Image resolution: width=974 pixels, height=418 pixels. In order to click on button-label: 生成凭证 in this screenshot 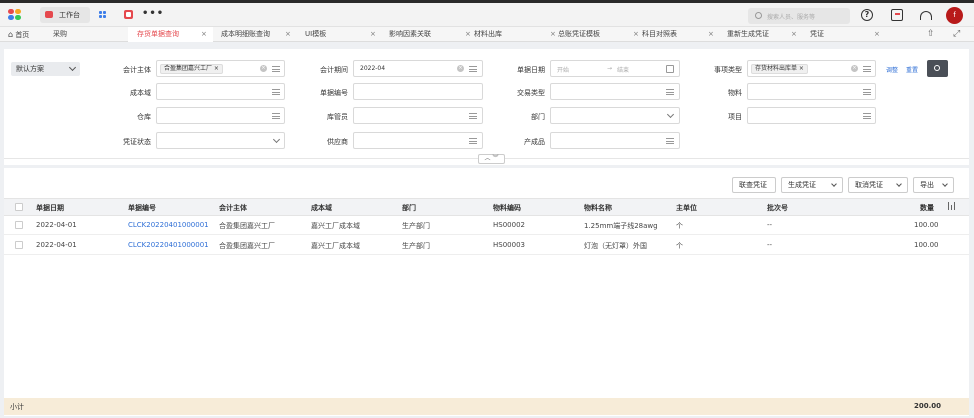, I will do `click(802, 185)`.